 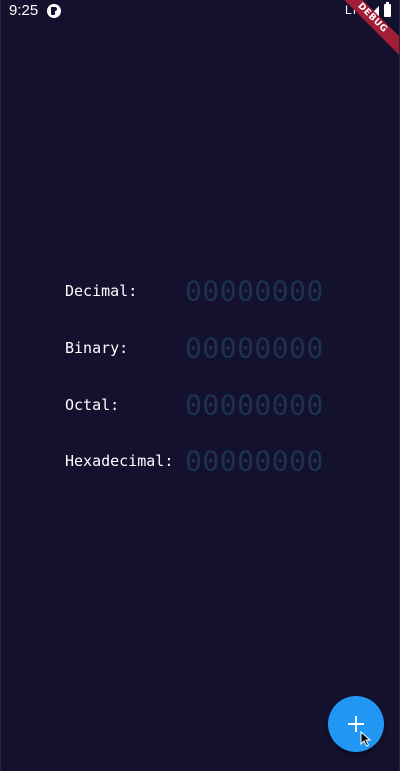 I want to click on battery-icon, so click(x=387, y=9).